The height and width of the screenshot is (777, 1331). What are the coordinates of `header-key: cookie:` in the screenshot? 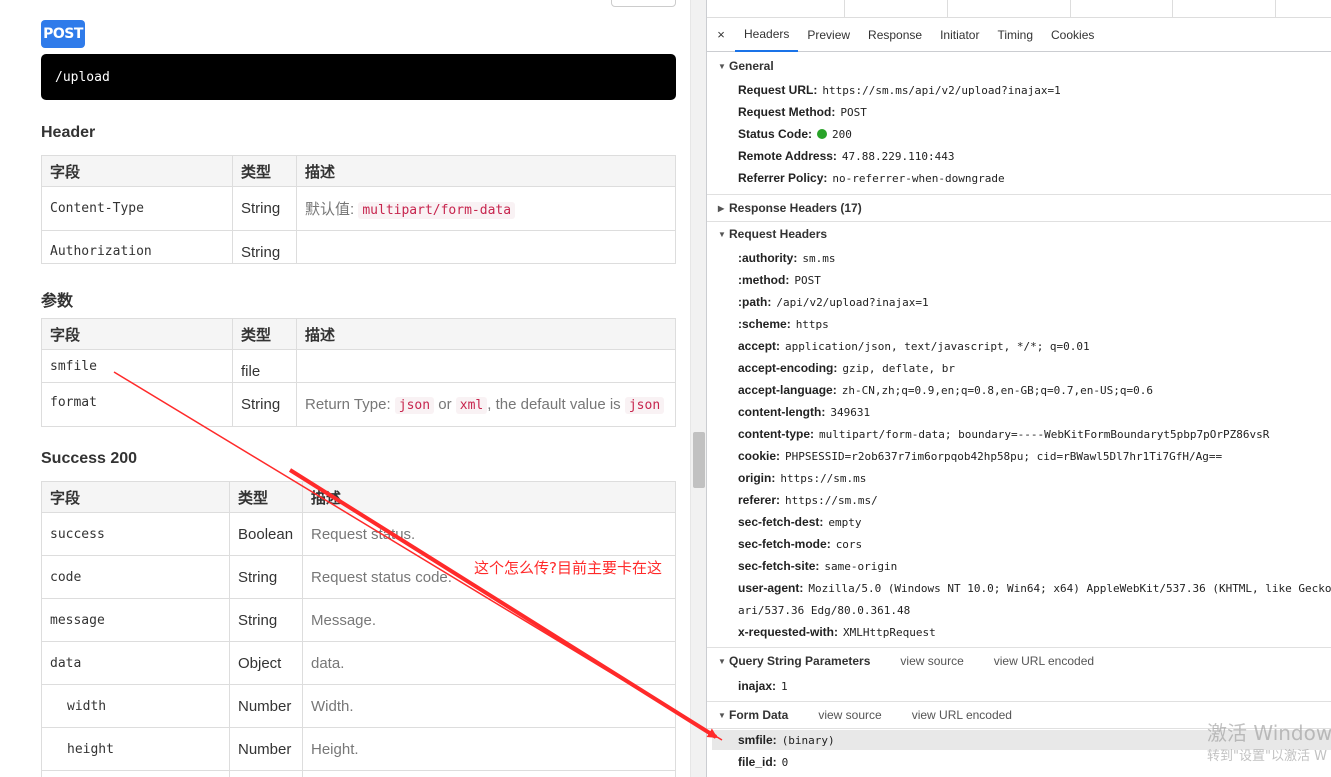 It's located at (759, 456).